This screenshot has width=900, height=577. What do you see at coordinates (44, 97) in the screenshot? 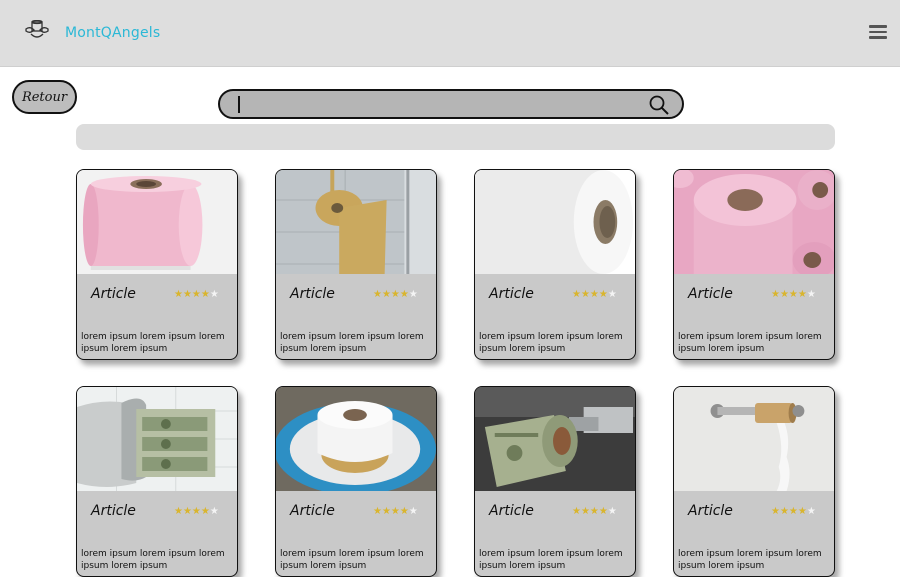
I see `back-button: Retour` at bounding box center [44, 97].